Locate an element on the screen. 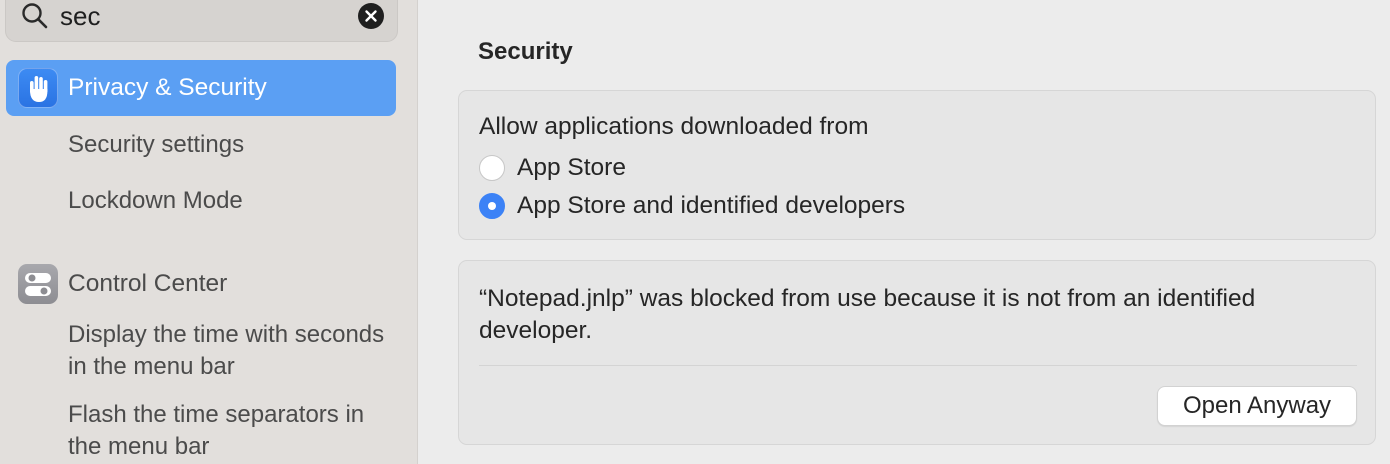  radio-label: App Store and identified developers is located at coordinates (711, 205).